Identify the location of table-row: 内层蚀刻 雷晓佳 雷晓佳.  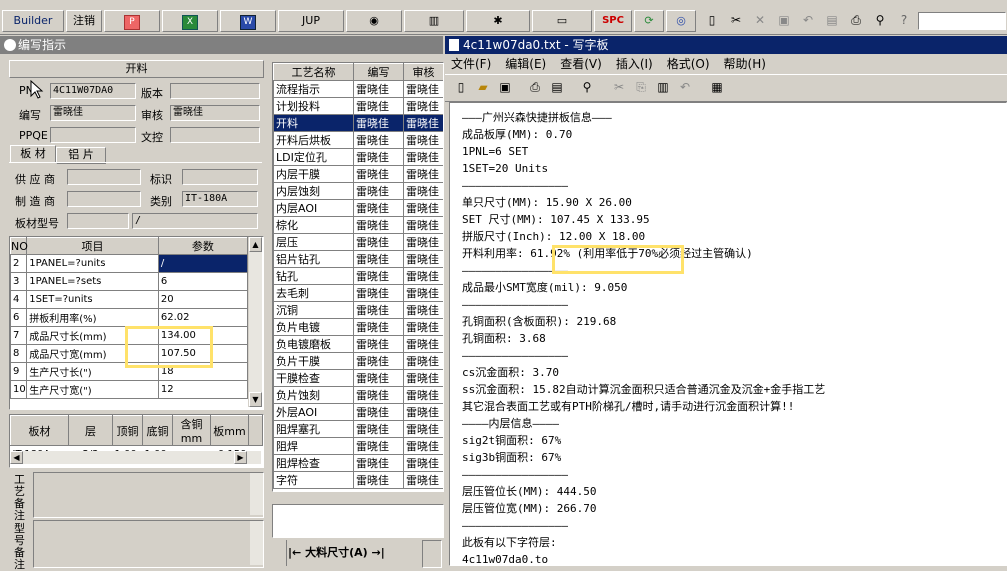
(358, 191).